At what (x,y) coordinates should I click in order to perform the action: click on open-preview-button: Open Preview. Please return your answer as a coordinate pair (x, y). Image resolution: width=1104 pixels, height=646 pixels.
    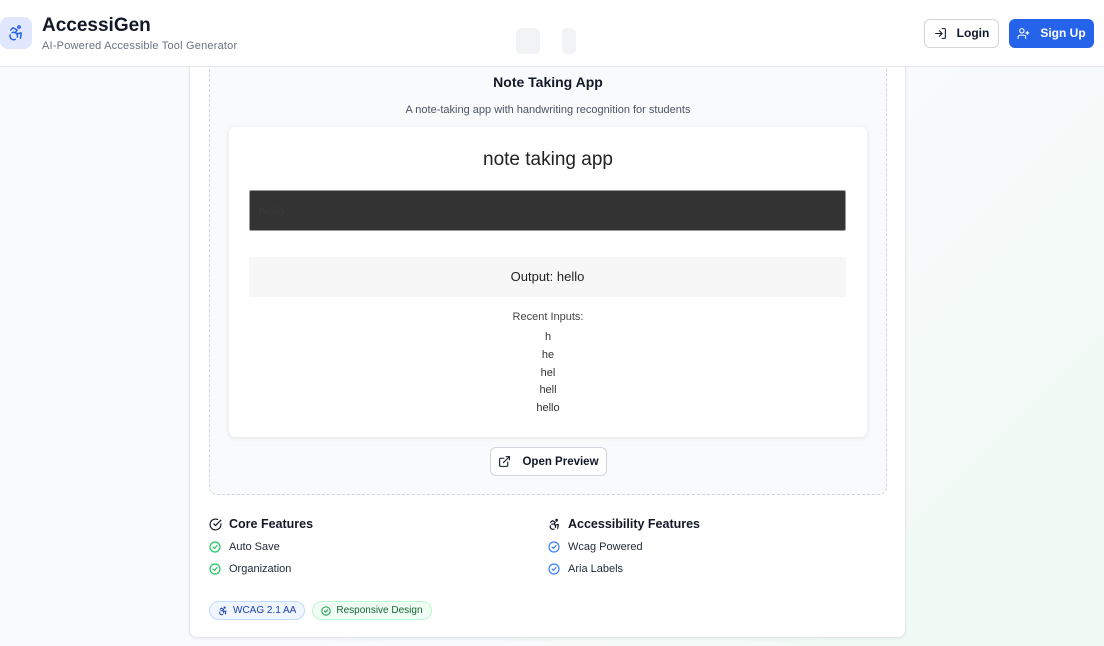
    Looking at the image, I should click on (548, 461).